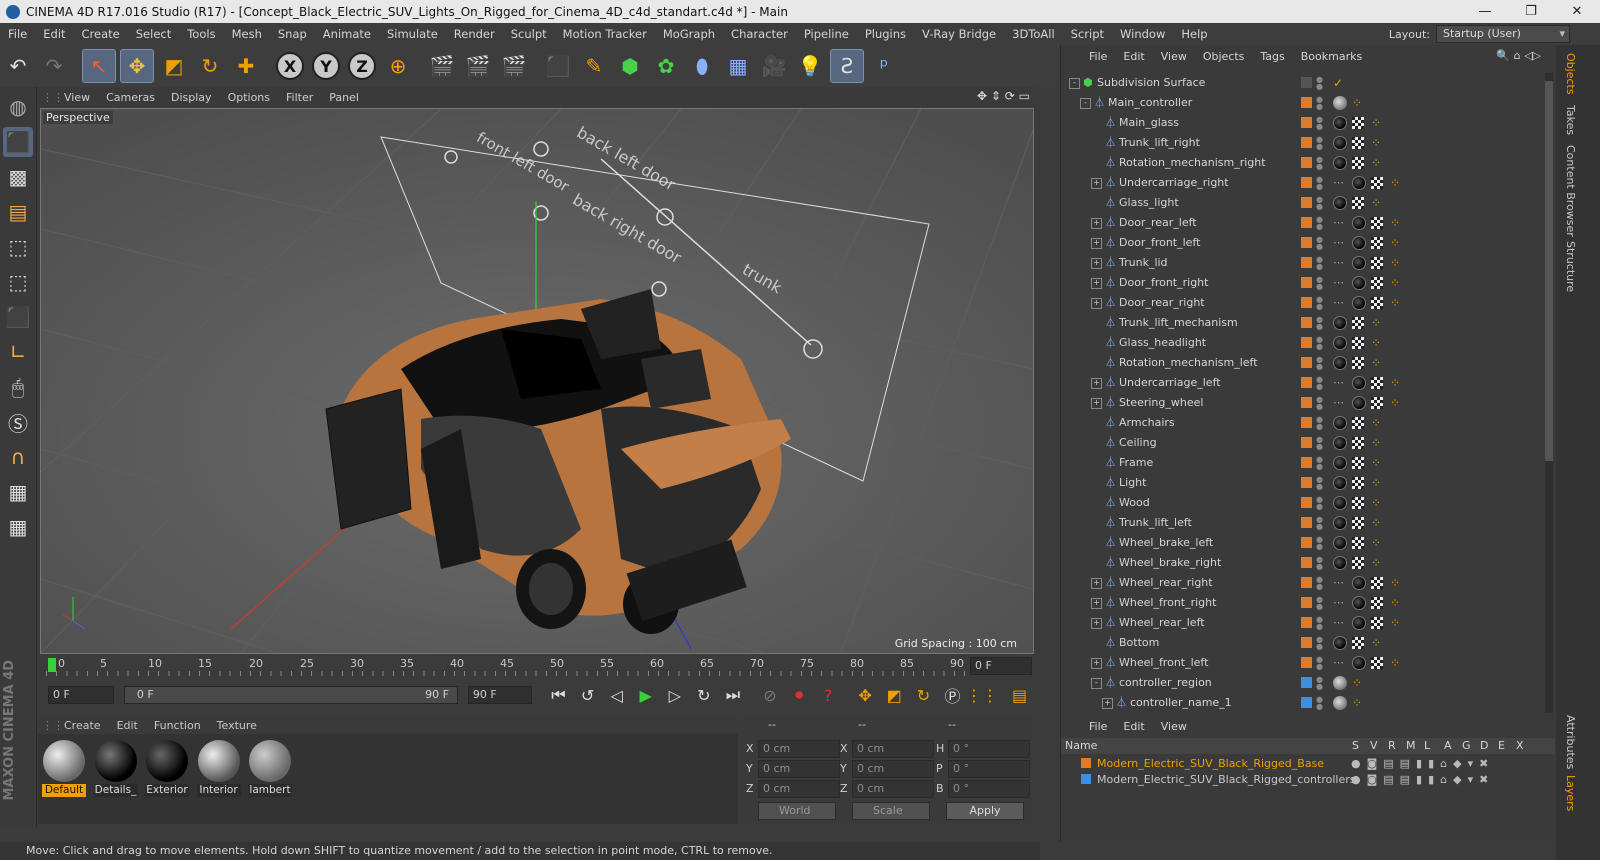  Describe the element at coordinates (529, 34) in the screenshot. I see `menu-sculpt: Sculpt` at that location.